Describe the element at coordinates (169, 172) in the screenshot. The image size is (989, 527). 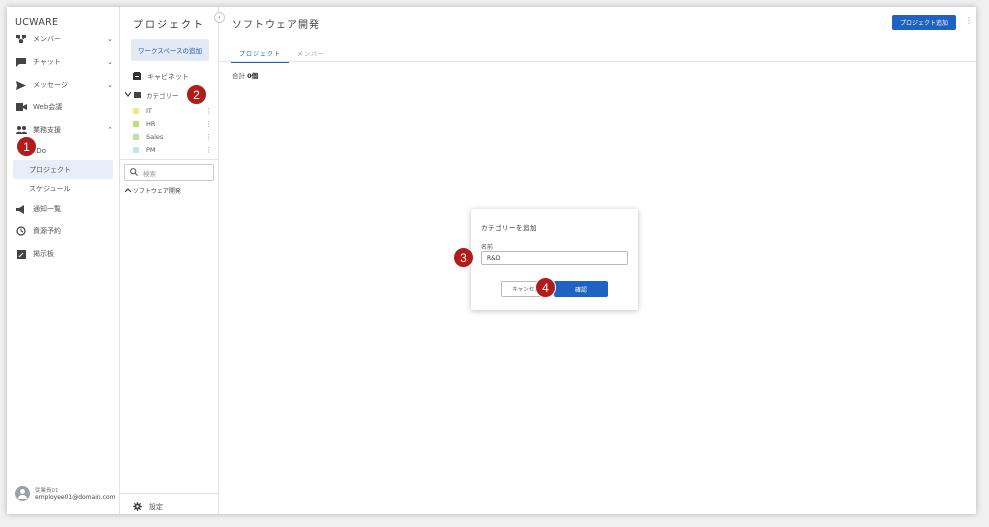
I see `search-input: 検索` at that location.